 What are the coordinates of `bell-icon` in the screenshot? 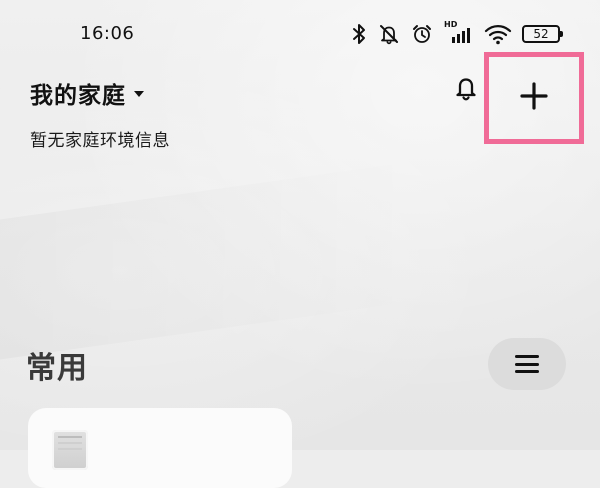 It's located at (466, 90).